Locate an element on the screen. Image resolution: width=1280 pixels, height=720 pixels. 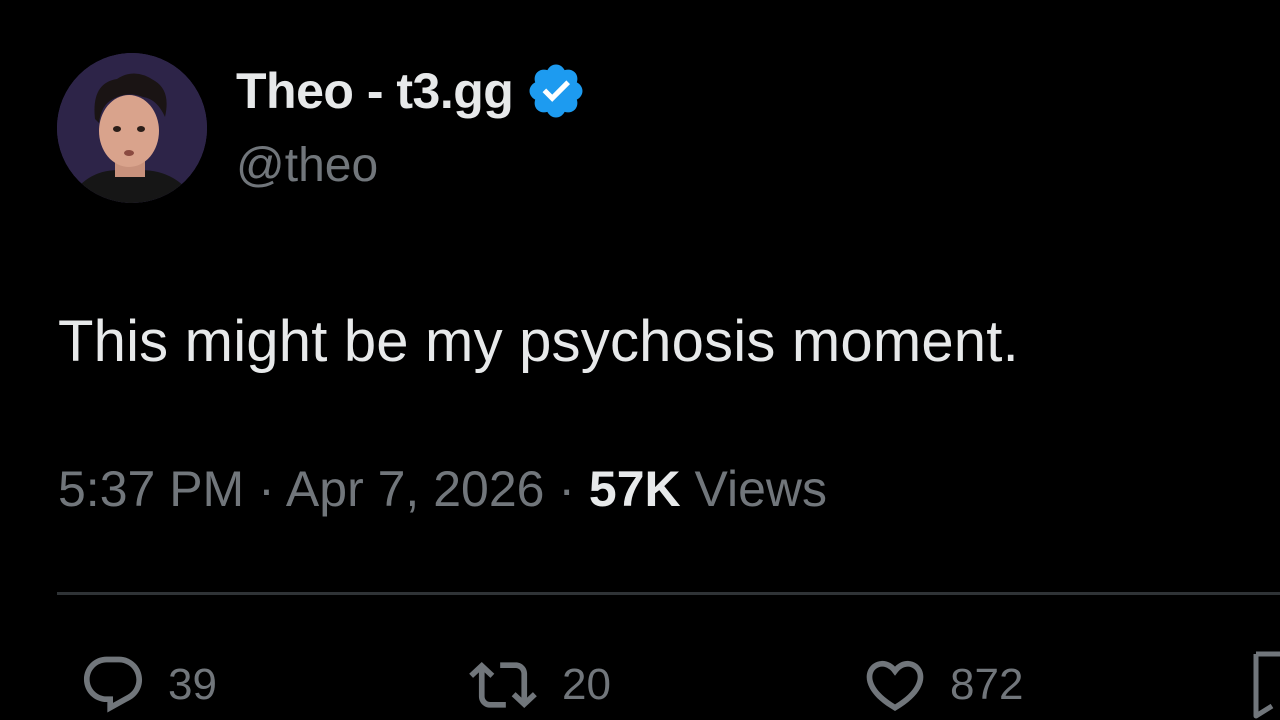
author-display-name: Theo - t3.gg is located at coordinates (411, 91).